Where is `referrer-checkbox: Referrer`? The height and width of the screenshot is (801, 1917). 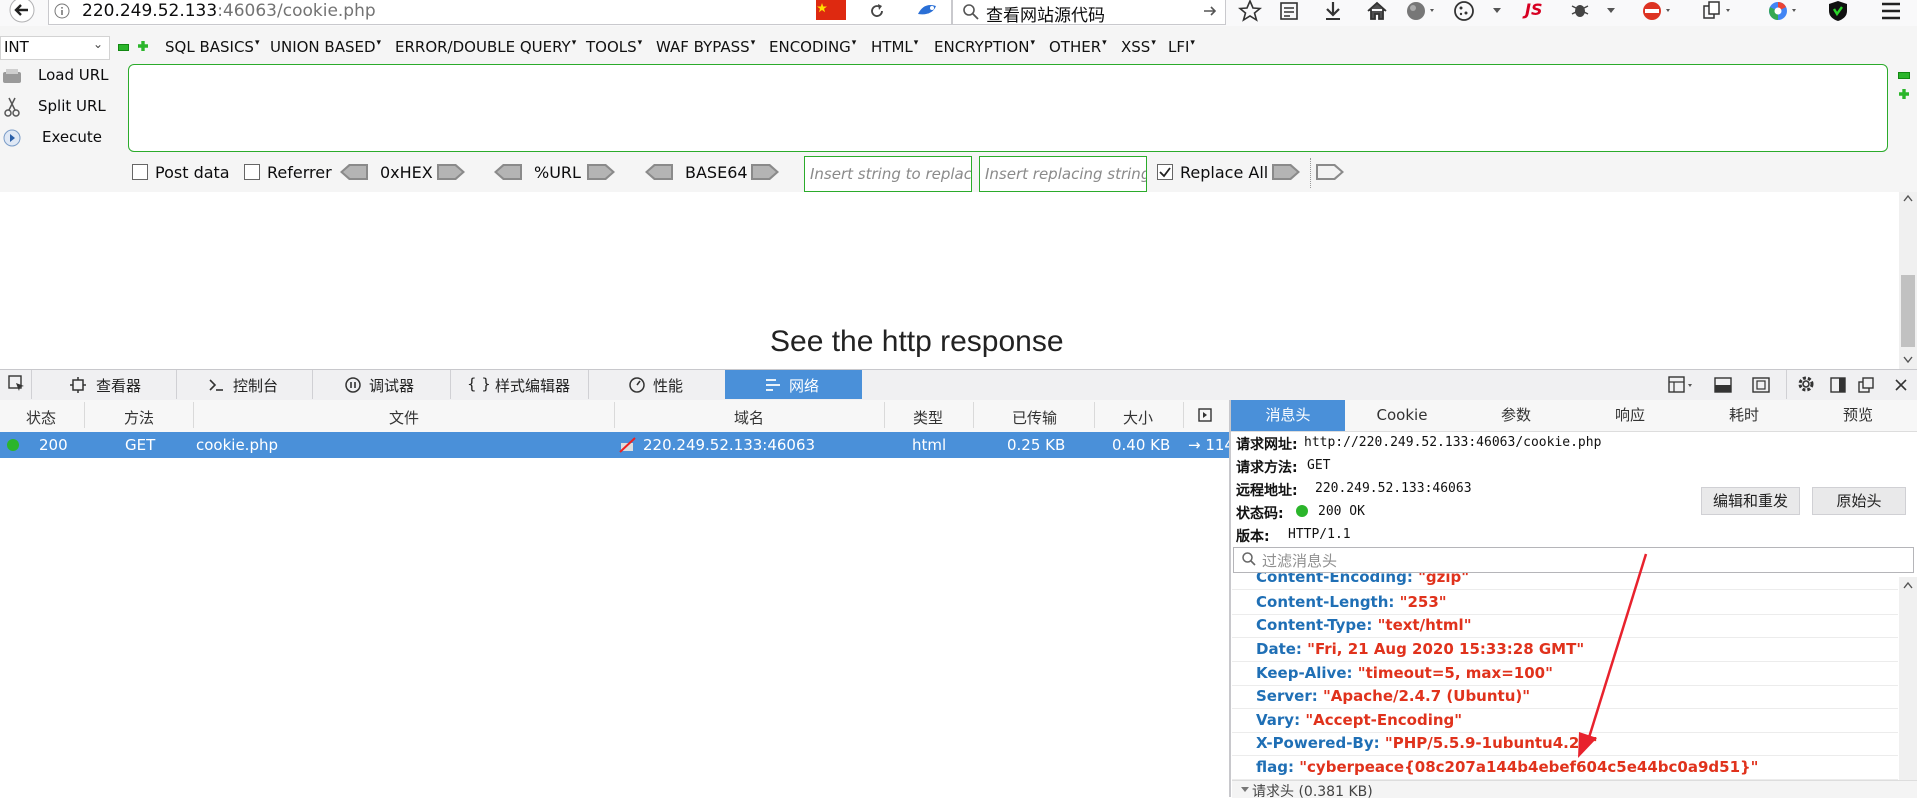 referrer-checkbox: Referrer is located at coordinates (288, 172).